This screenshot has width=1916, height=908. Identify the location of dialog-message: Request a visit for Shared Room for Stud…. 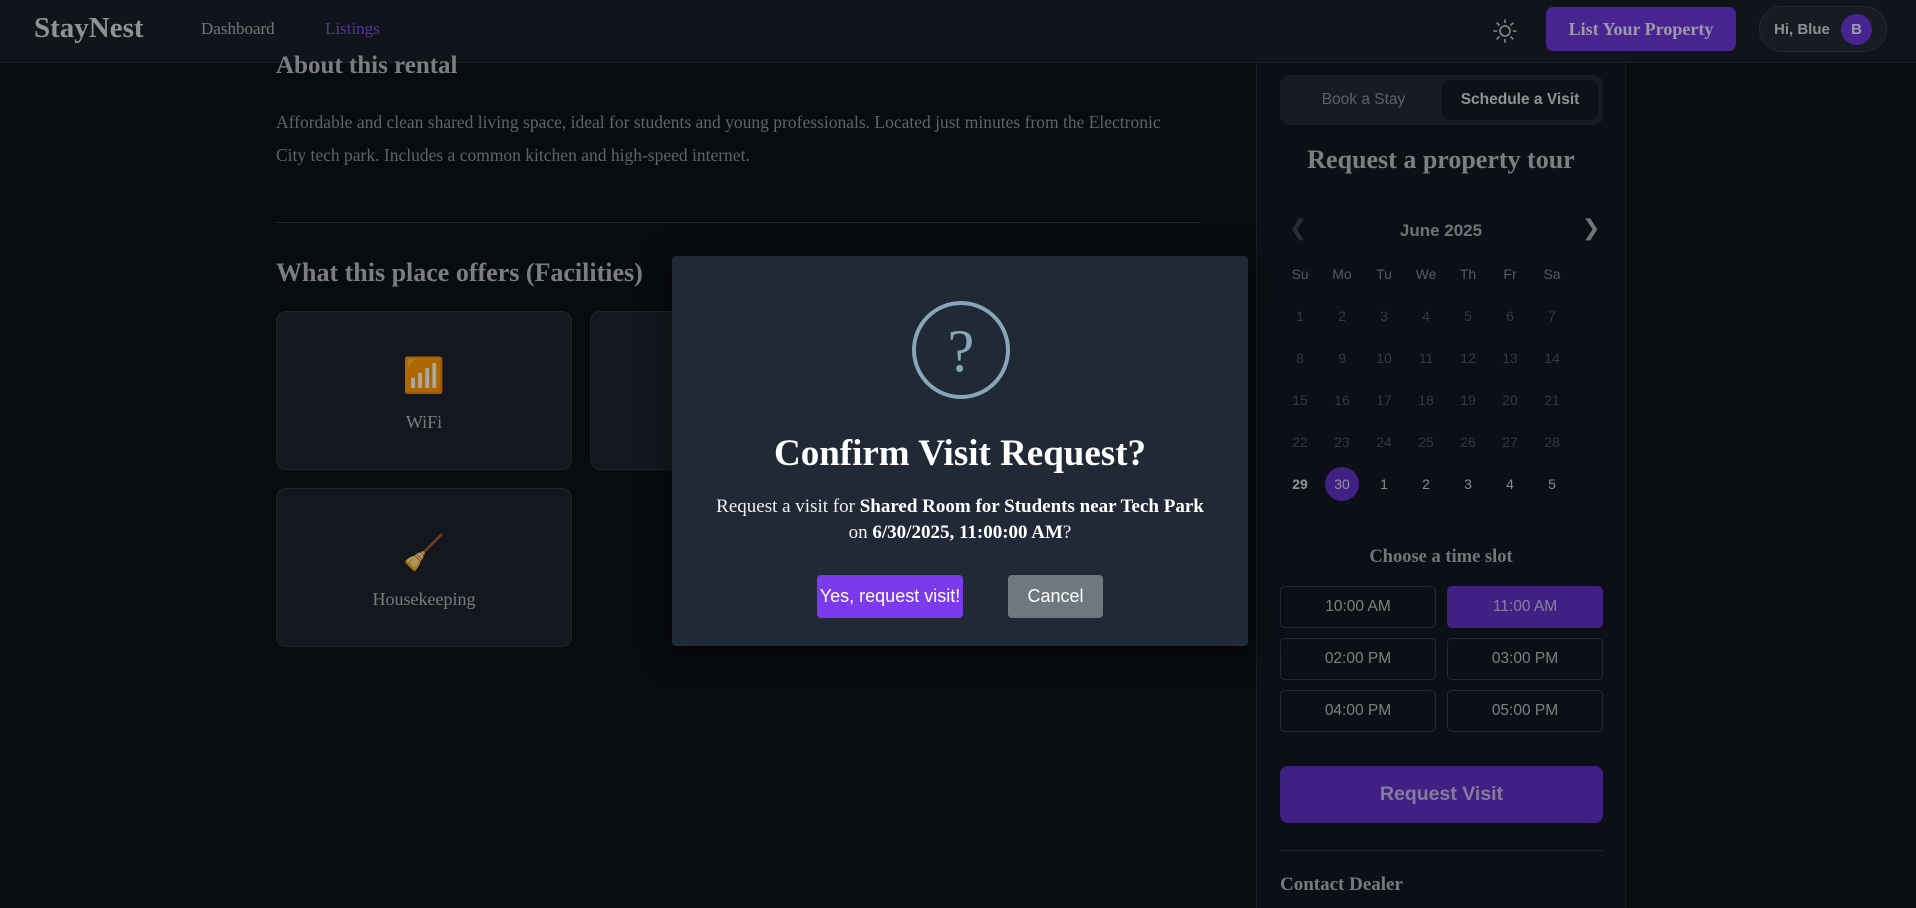
(960, 520).